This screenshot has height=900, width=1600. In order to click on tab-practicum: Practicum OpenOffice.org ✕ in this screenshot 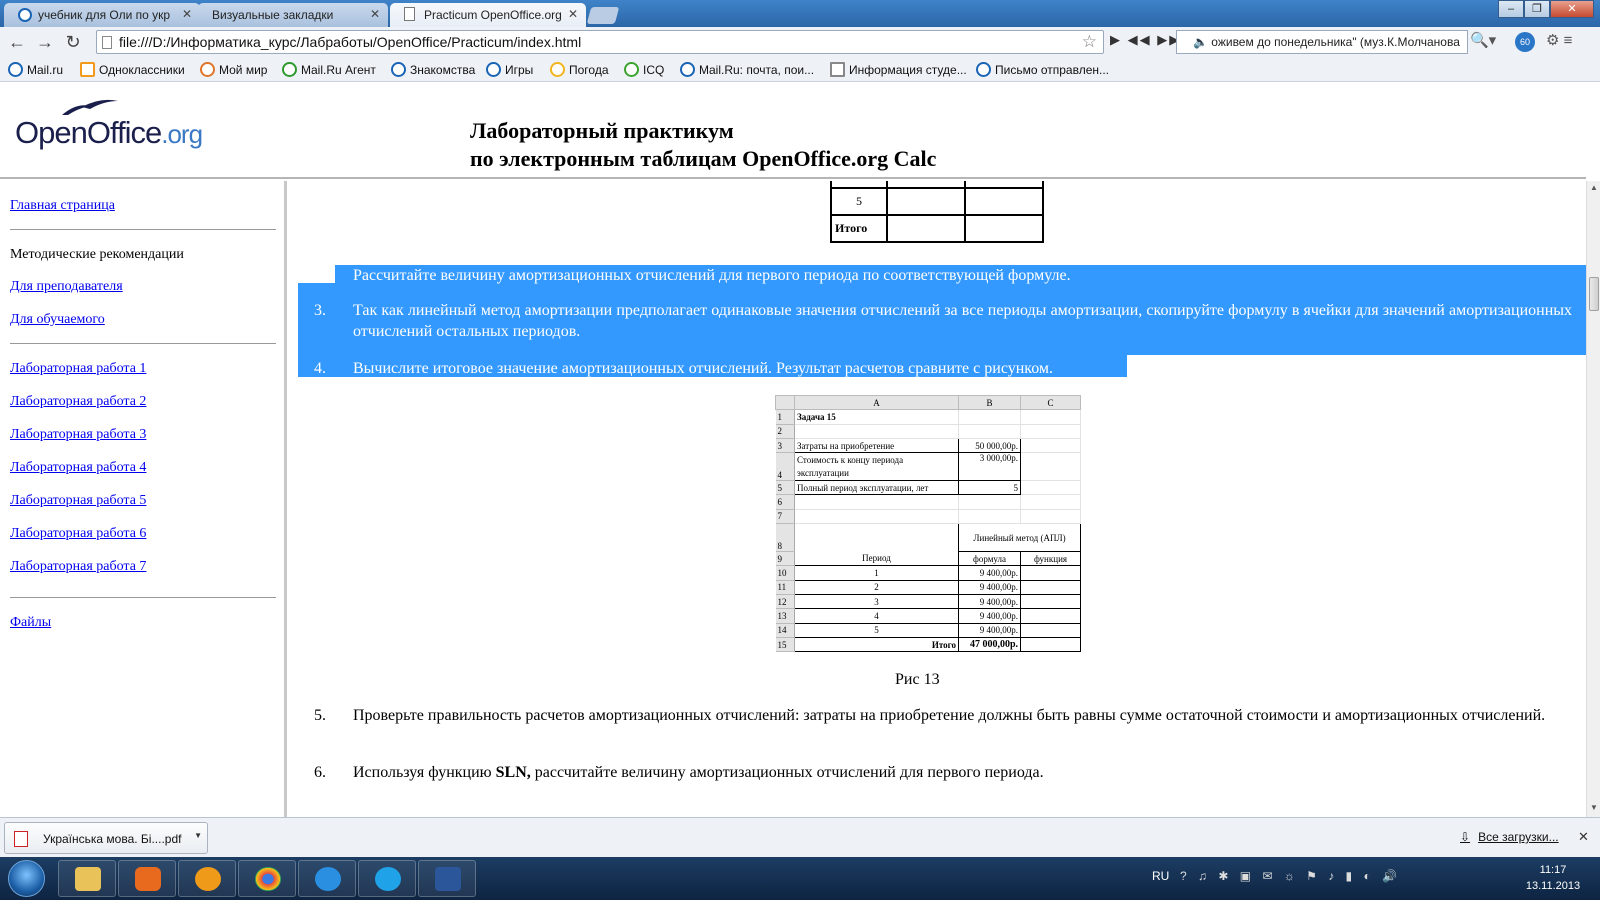, I will do `click(488, 15)`.